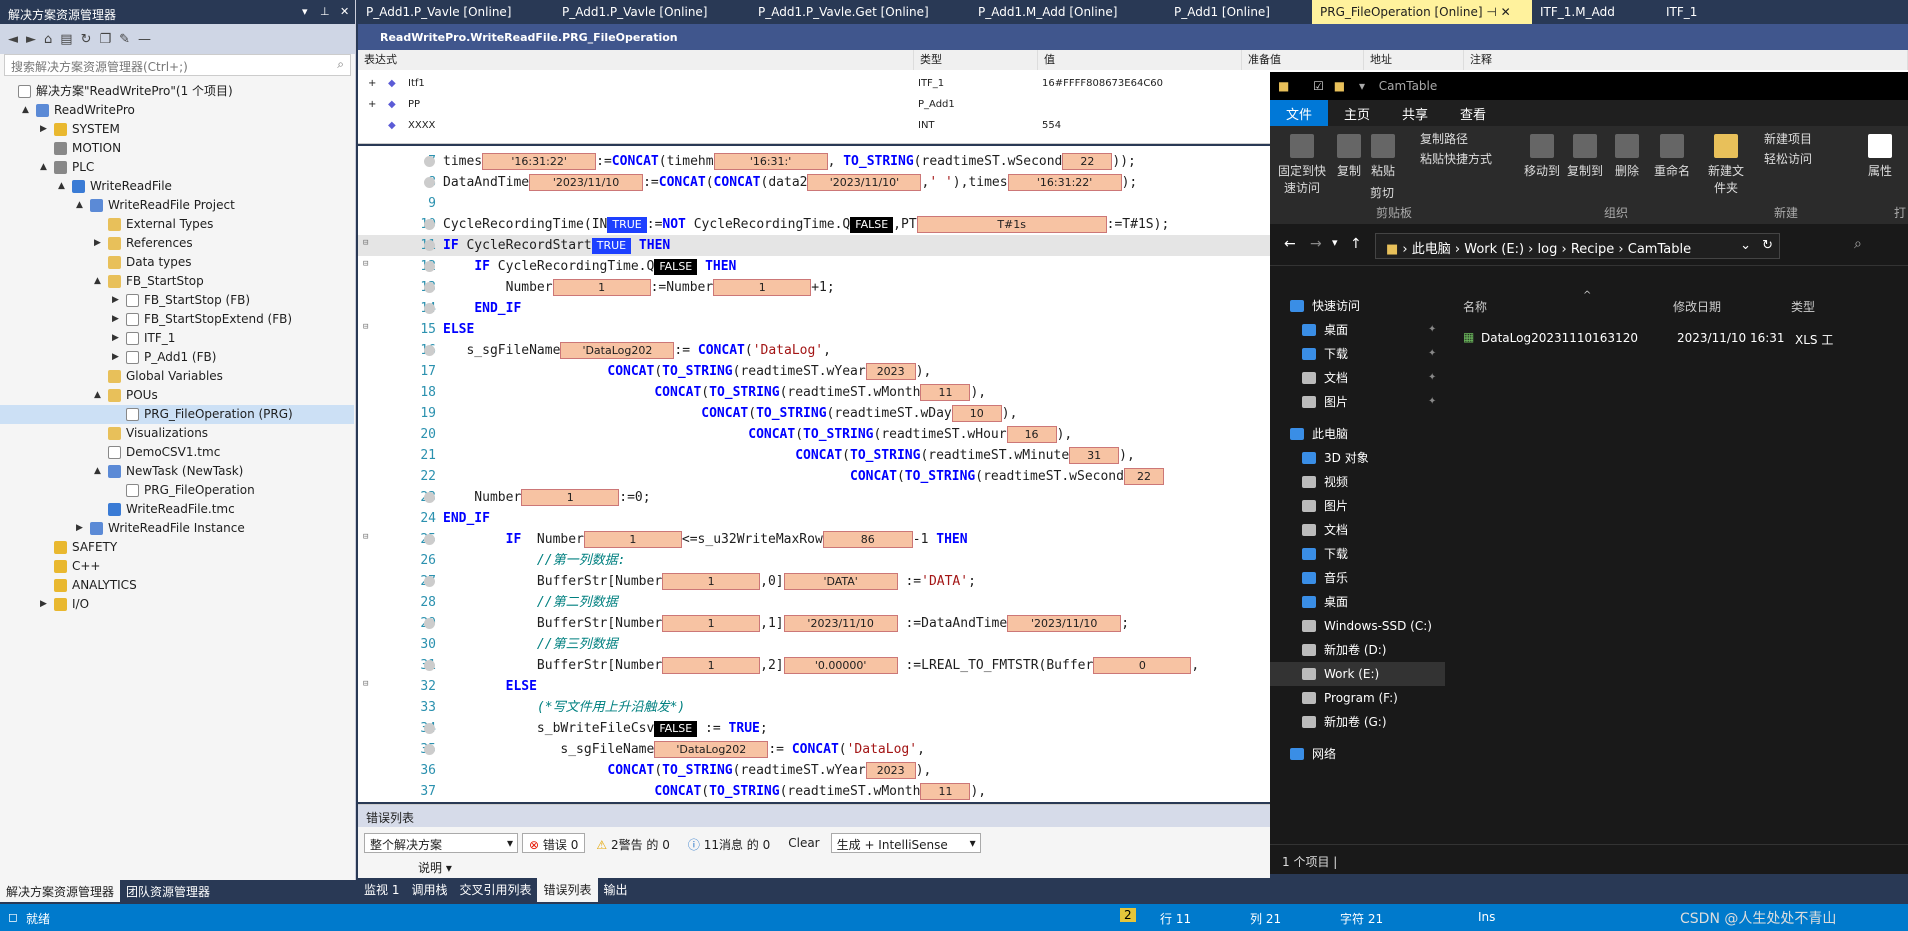 The width and height of the screenshot is (1908, 931). What do you see at coordinates (177, 186) in the screenshot?
I see `tree-item: ▲ WriteReadFile` at bounding box center [177, 186].